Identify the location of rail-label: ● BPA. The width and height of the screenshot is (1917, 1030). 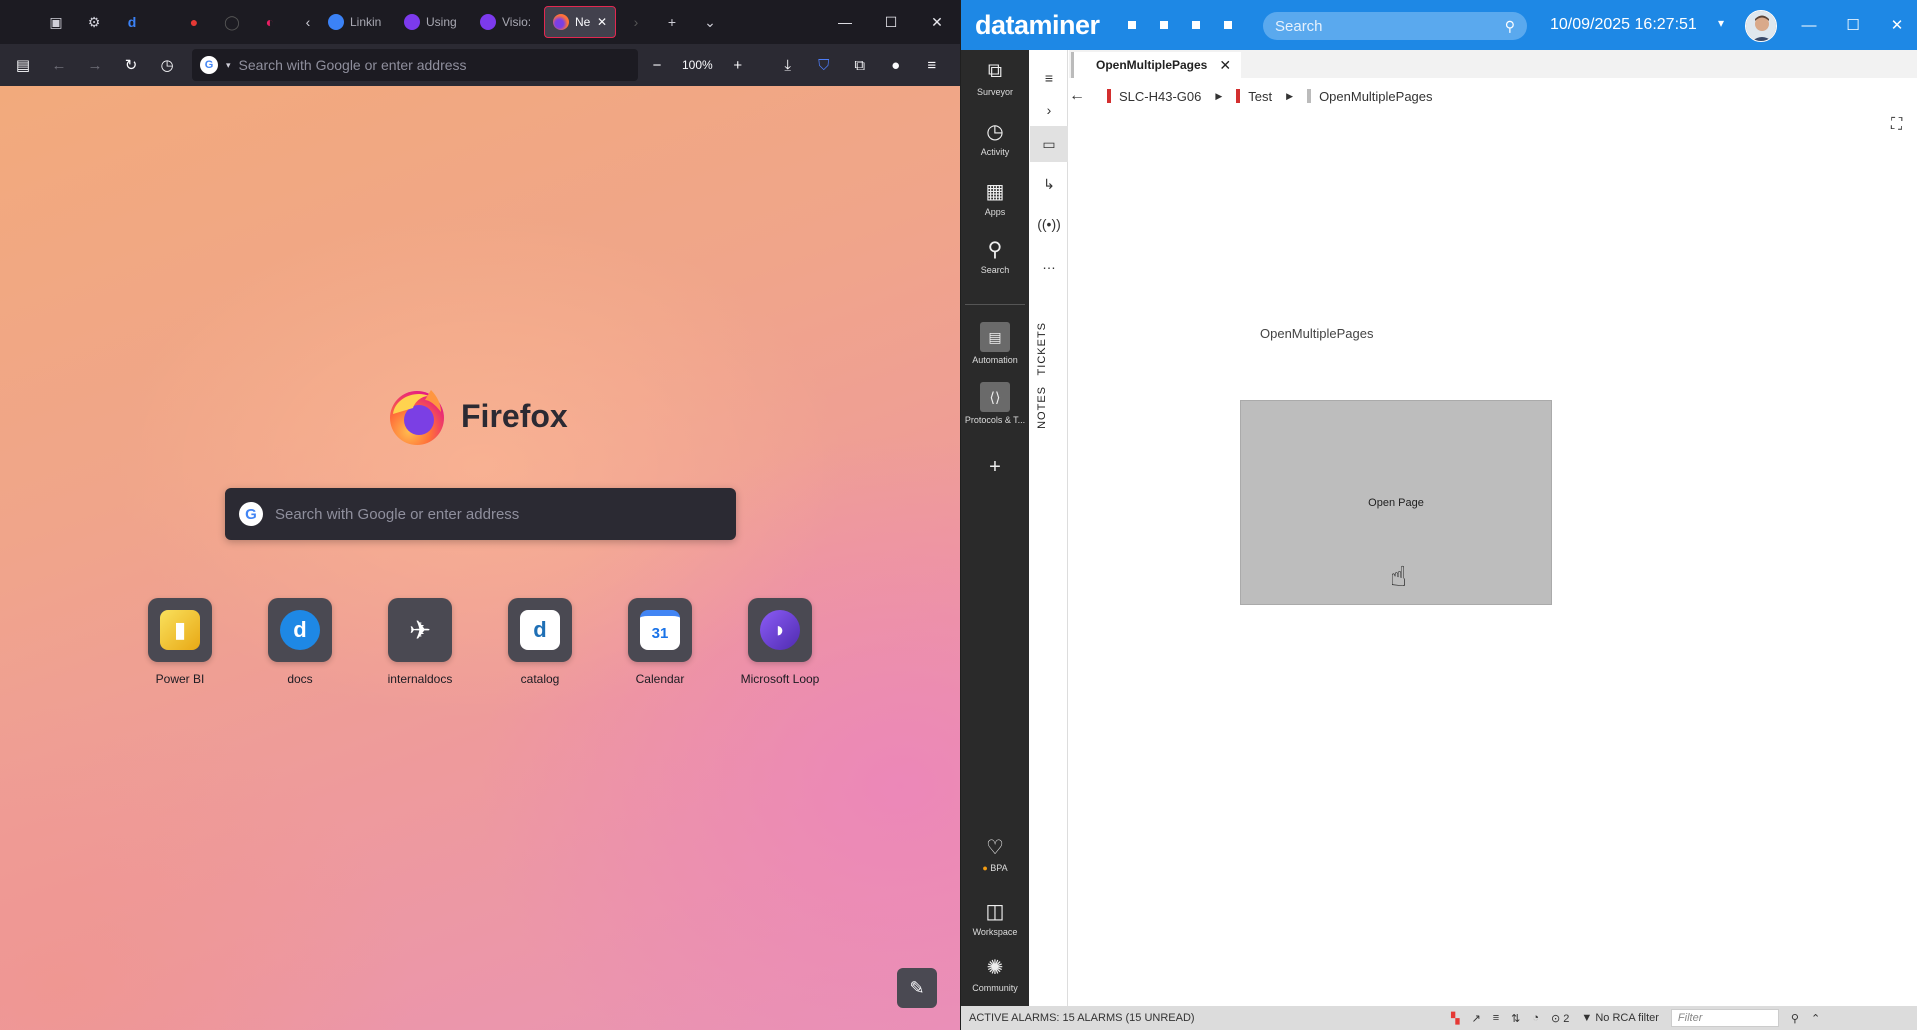
(994, 868).